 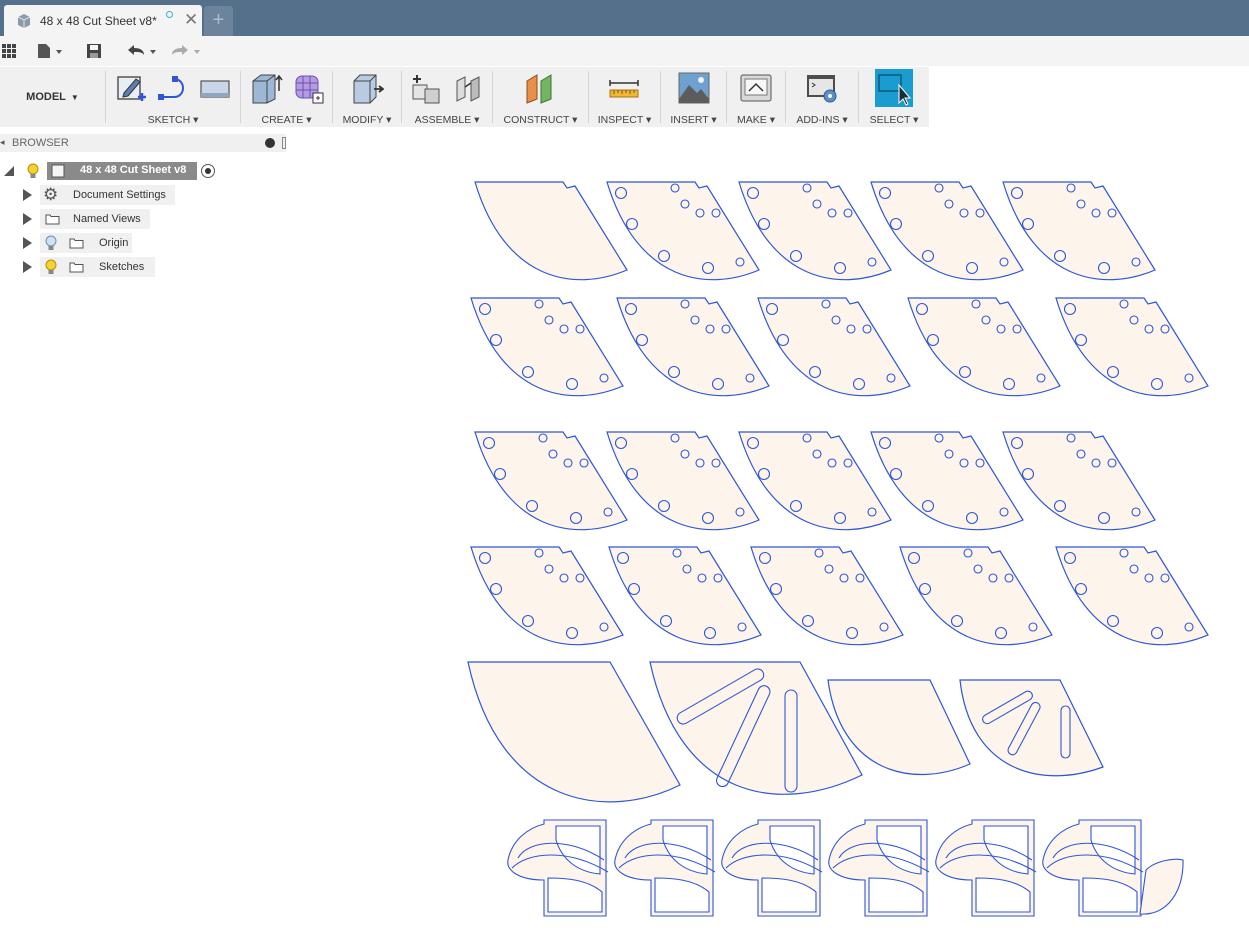 I want to click on minimize-panel-icon, so click(x=270, y=143).